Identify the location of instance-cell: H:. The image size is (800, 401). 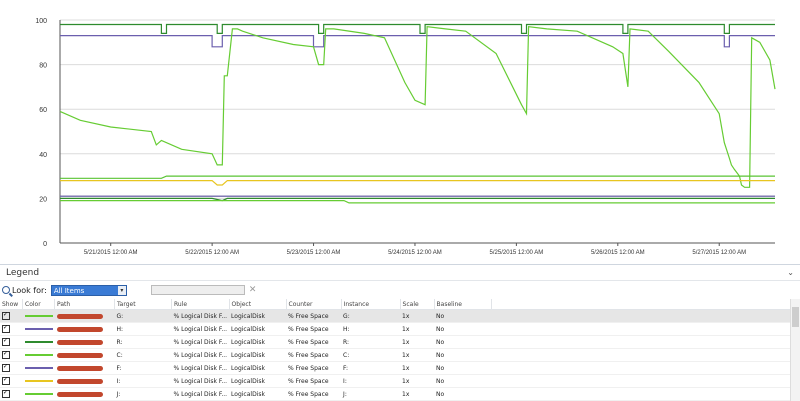
(371, 329).